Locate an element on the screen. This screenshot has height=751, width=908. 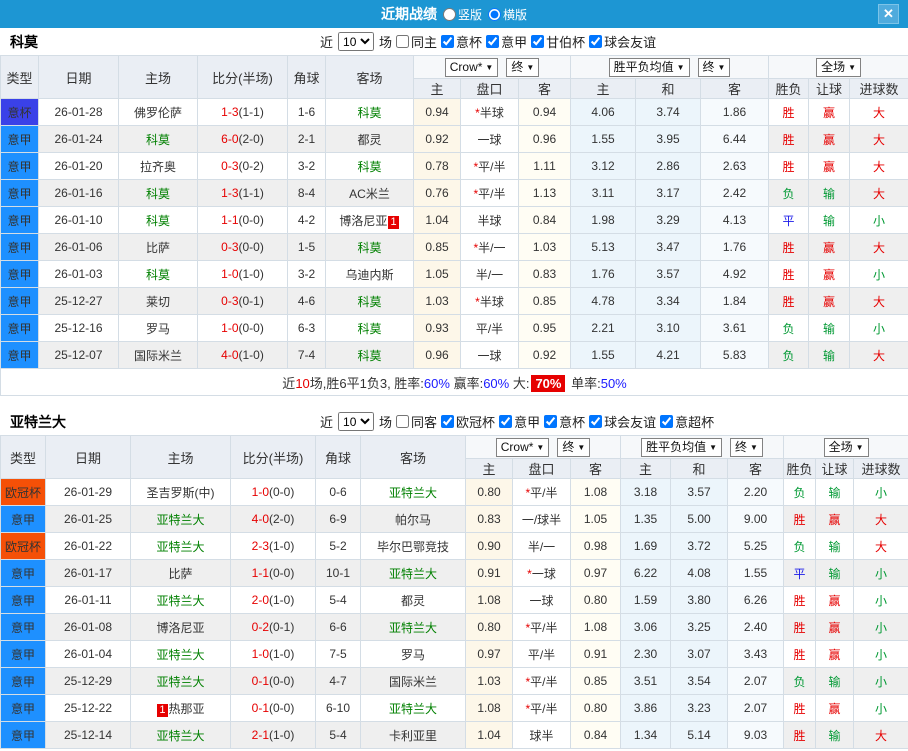
vertical-layout-radio is located at coordinates (449, 14).